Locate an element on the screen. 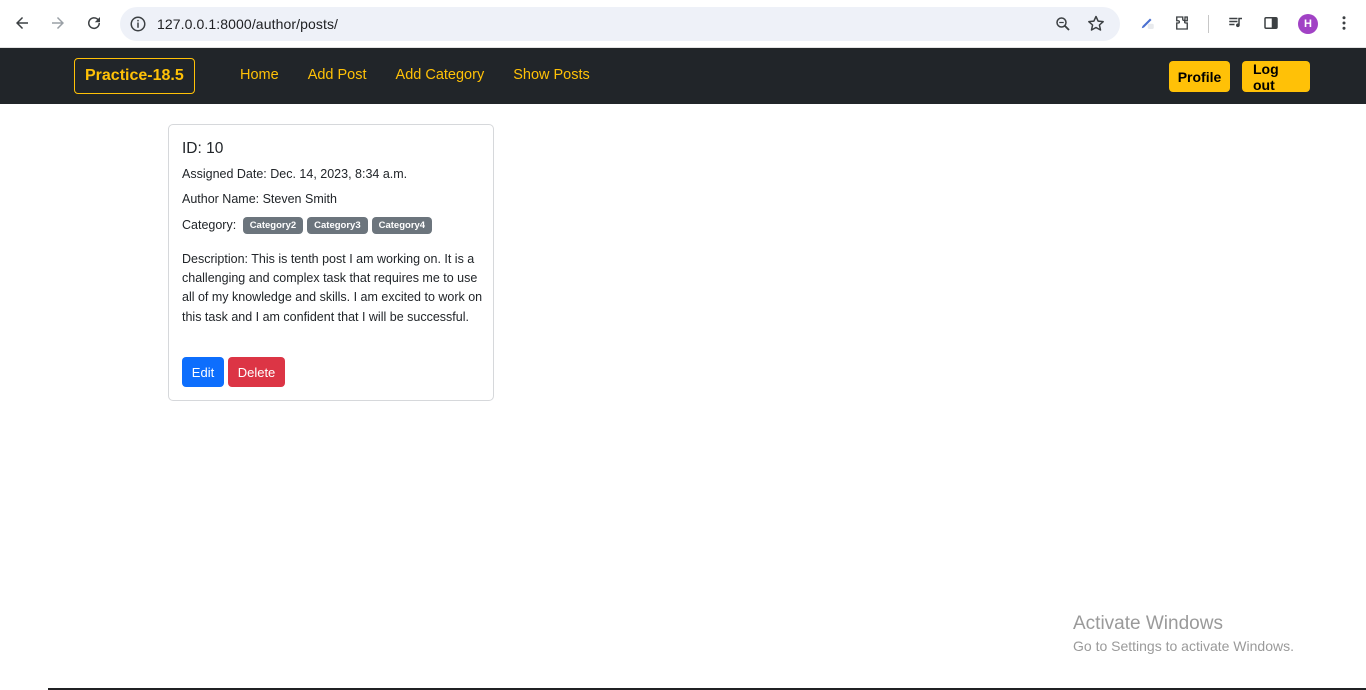 Image resolution: width=1366 pixels, height=690 pixels. info-icon is located at coordinates (138, 24).